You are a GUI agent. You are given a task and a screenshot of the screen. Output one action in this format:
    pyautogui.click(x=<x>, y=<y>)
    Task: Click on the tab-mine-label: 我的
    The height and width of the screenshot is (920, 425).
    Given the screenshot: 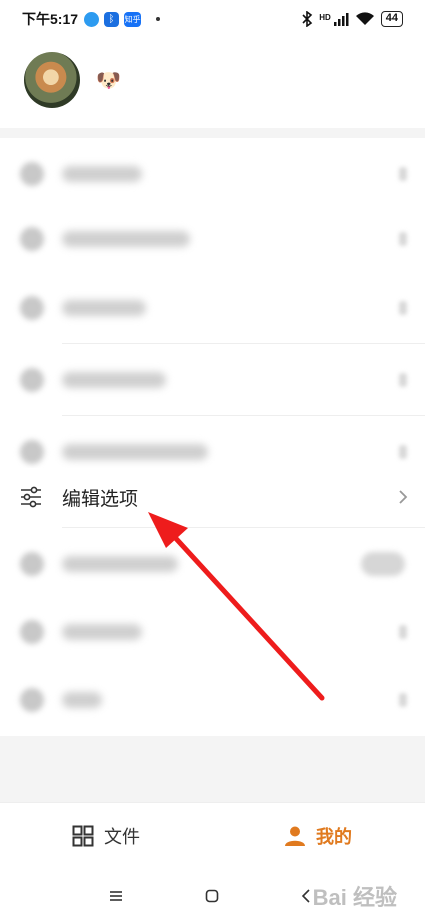 What is the action you would take?
    pyautogui.click(x=334, y=837)
    